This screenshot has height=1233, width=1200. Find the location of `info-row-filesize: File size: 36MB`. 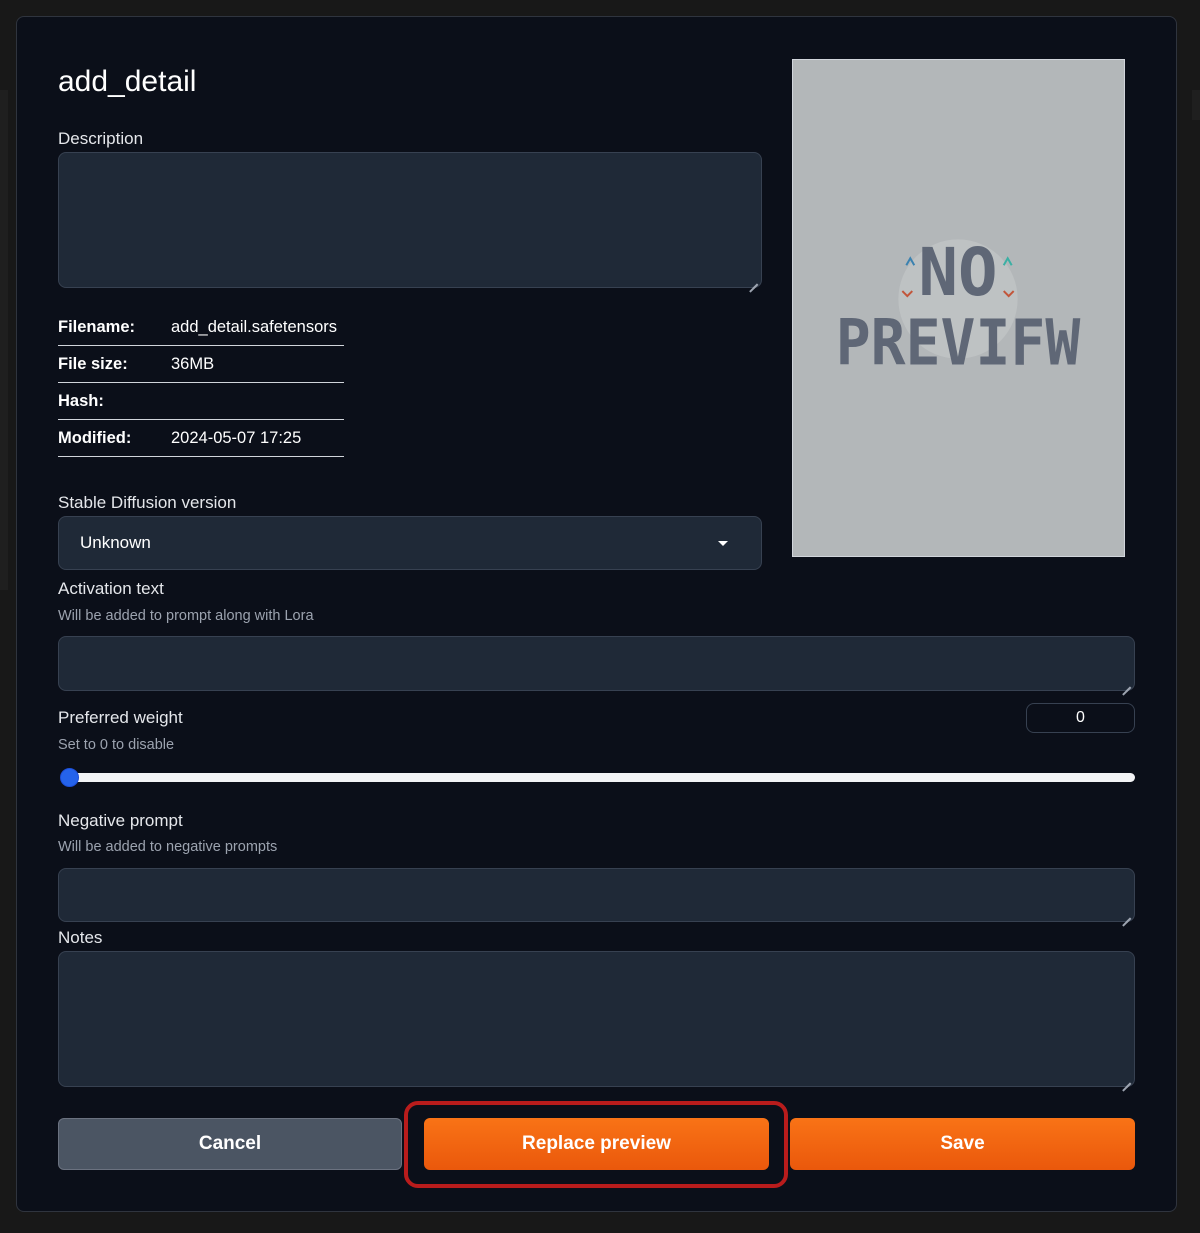

info-row-filesize: File size: 36MB is located at coordinates (201, 364).